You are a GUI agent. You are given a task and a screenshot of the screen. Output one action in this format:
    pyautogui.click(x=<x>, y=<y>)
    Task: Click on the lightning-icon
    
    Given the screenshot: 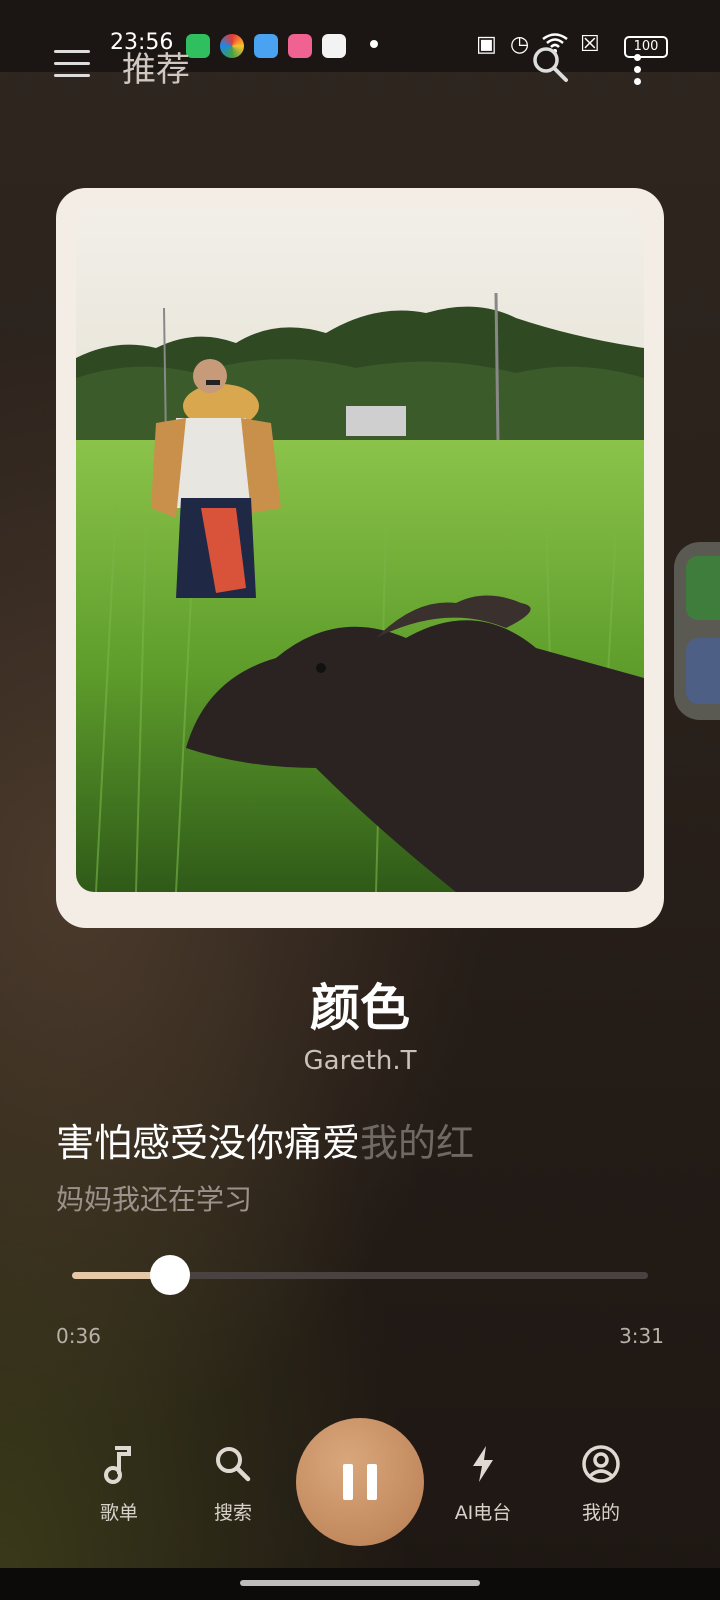 What is the action you would take?
    pyautogui.click(x=483, y=1464)
    